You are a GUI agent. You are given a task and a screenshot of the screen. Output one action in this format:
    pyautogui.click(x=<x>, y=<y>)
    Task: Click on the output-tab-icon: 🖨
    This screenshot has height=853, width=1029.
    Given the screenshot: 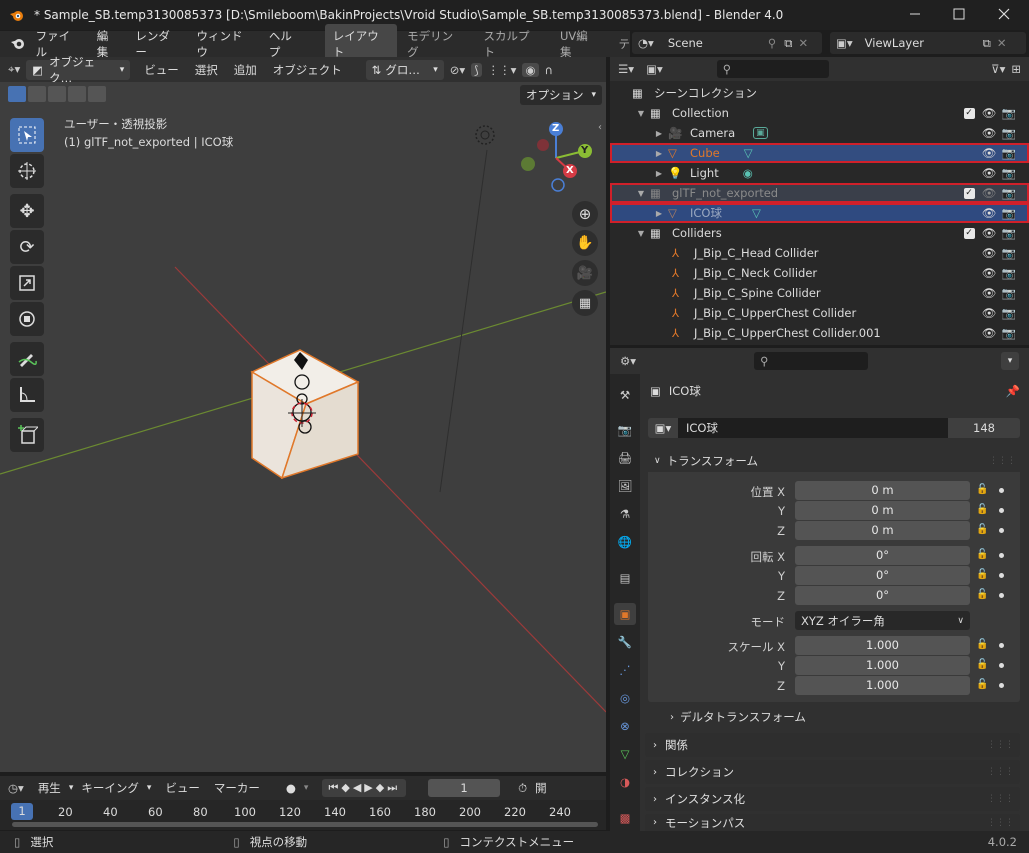 What is the action you would take?
    pyautogui.click(x=625, y=458)
    